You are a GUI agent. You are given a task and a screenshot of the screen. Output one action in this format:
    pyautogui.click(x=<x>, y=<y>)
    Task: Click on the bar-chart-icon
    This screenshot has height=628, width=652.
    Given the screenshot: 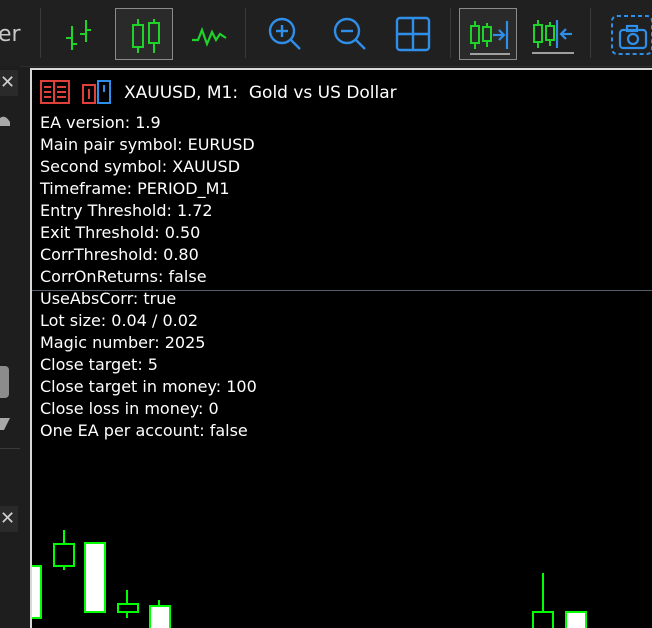 What is the action you would take?
    pyautogui.click(x=78, y=35)
    